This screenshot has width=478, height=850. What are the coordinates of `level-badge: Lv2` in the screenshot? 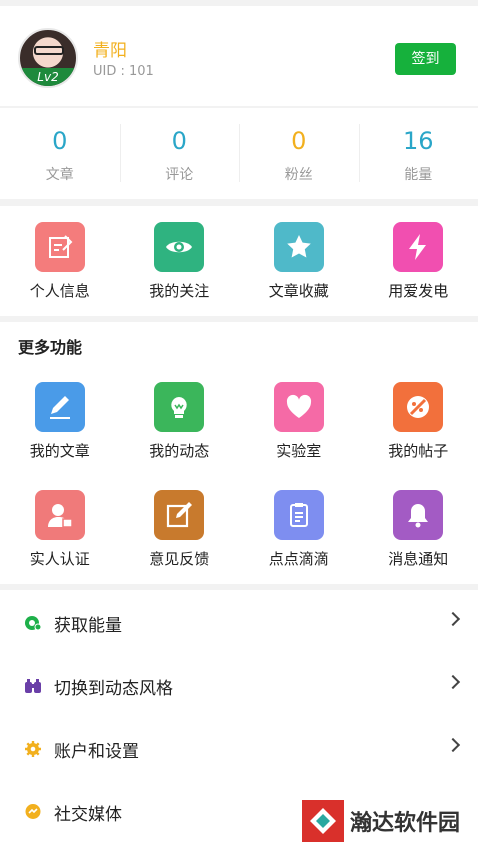 It's located at (48, 77).